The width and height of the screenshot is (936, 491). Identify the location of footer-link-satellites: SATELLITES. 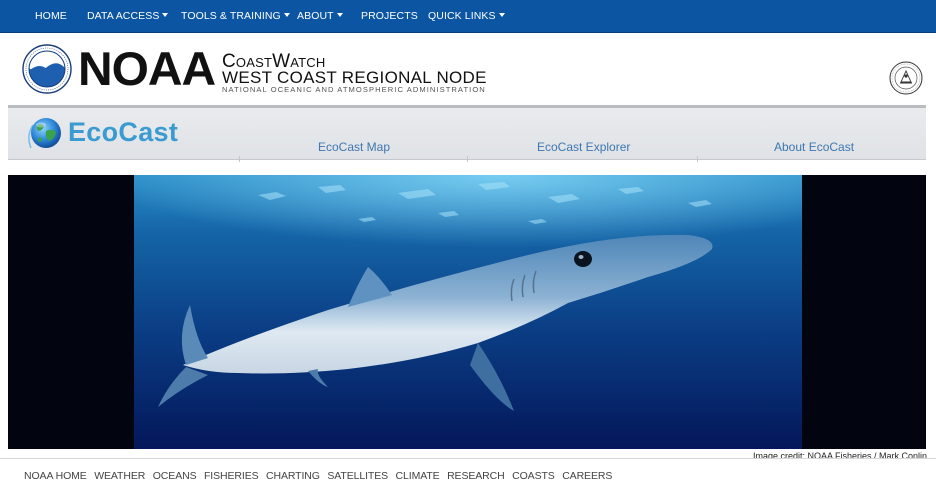
(357, 476).